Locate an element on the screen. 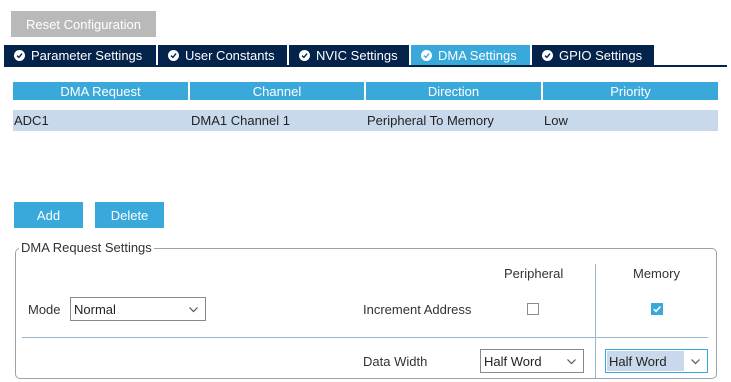 The width and height of the screenshot is (731, 382). tab-user-constants: User Constants is located at coordinates (222, 55).